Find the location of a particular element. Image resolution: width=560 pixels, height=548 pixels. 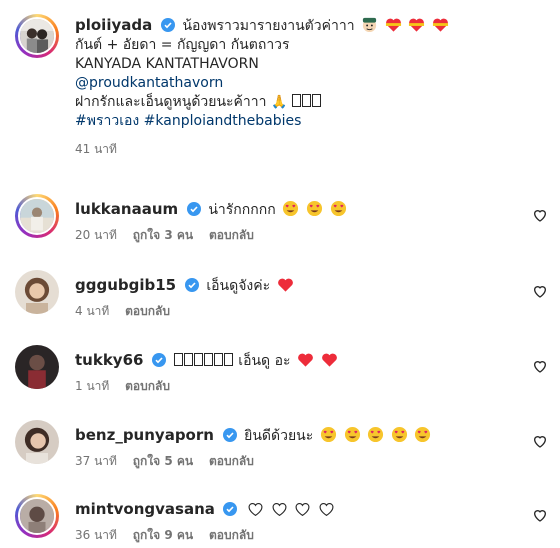

caption-hashtags: #พราวเอง #kanploiandthebabies is located at coordinates (297, 121).